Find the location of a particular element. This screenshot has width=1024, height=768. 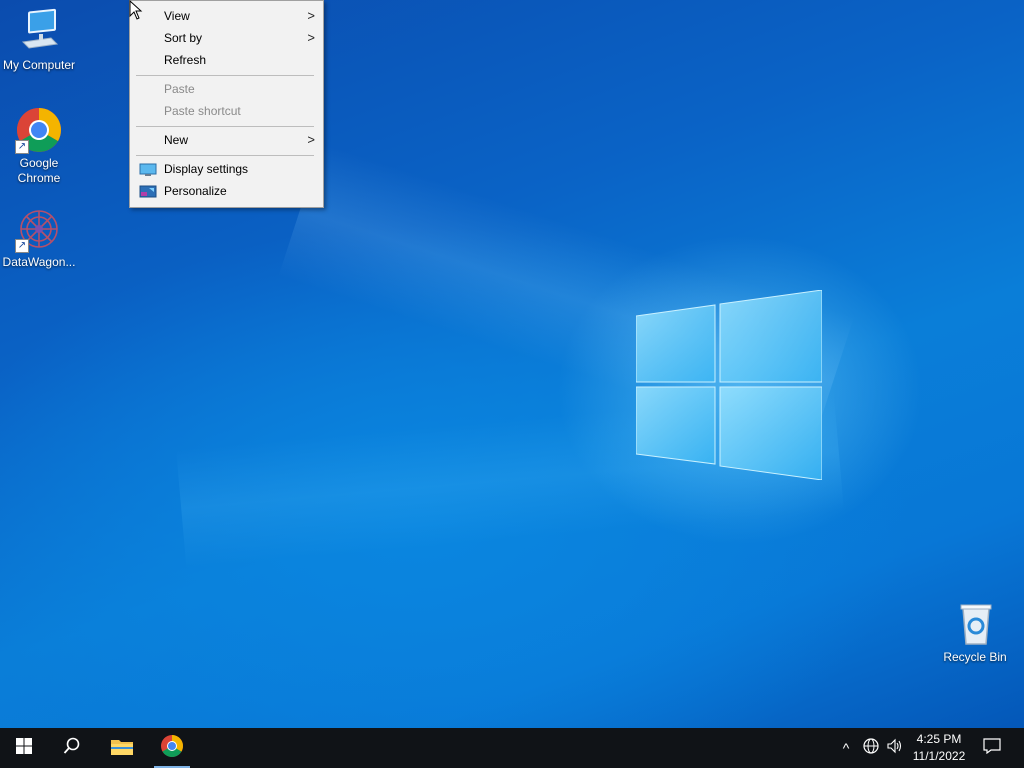

menu-item-display-settings: Display settings is located at coordinates (226, 169).